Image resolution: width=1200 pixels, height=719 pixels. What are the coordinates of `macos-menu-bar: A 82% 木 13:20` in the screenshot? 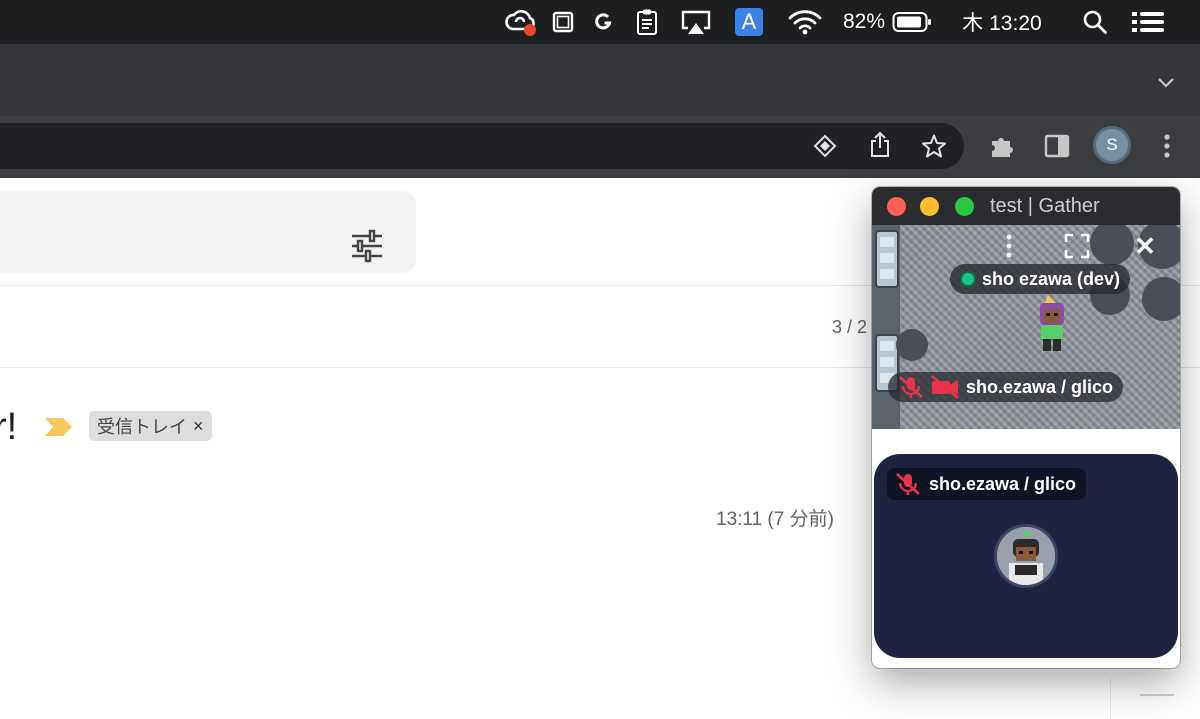 It's located at (600, 22).